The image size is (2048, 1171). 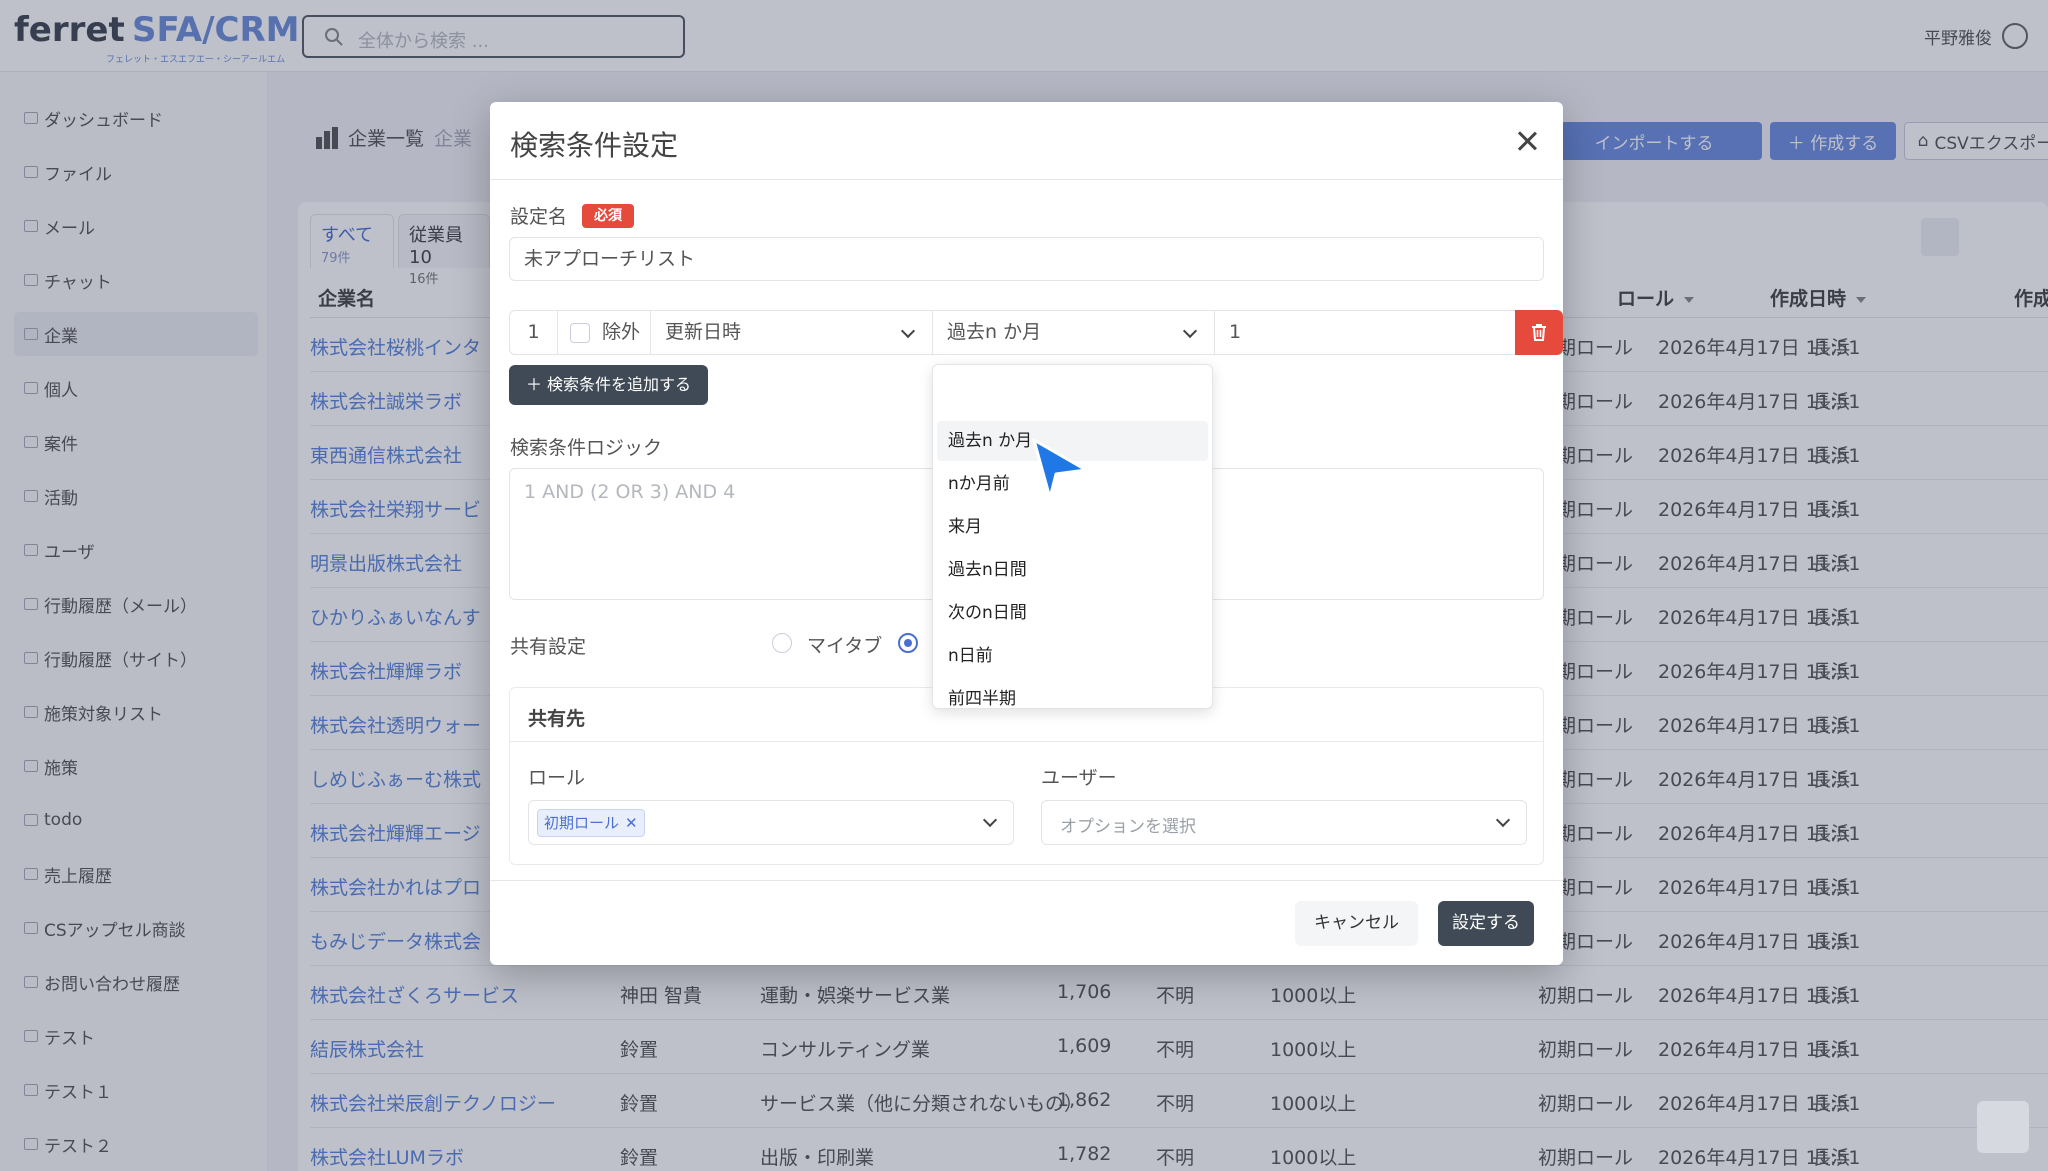 I want to click on modal-footer-divider, so click(x=1026, y=880).